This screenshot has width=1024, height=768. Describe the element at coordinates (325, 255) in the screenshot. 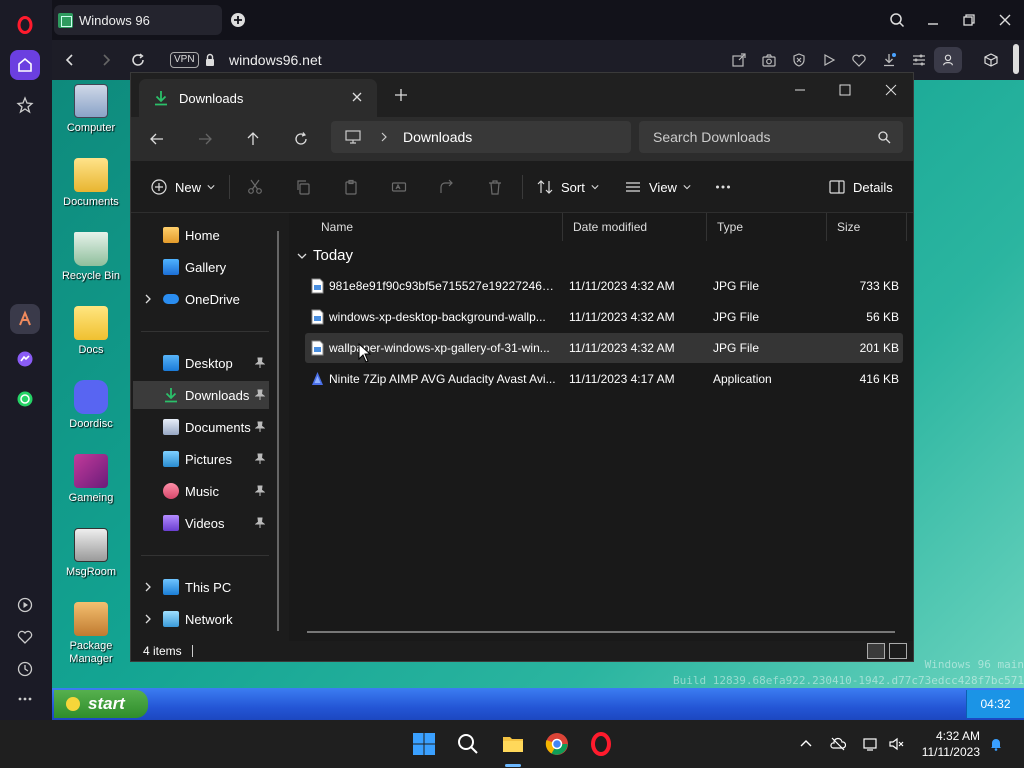

I see `group-header-today: Today` at that location.